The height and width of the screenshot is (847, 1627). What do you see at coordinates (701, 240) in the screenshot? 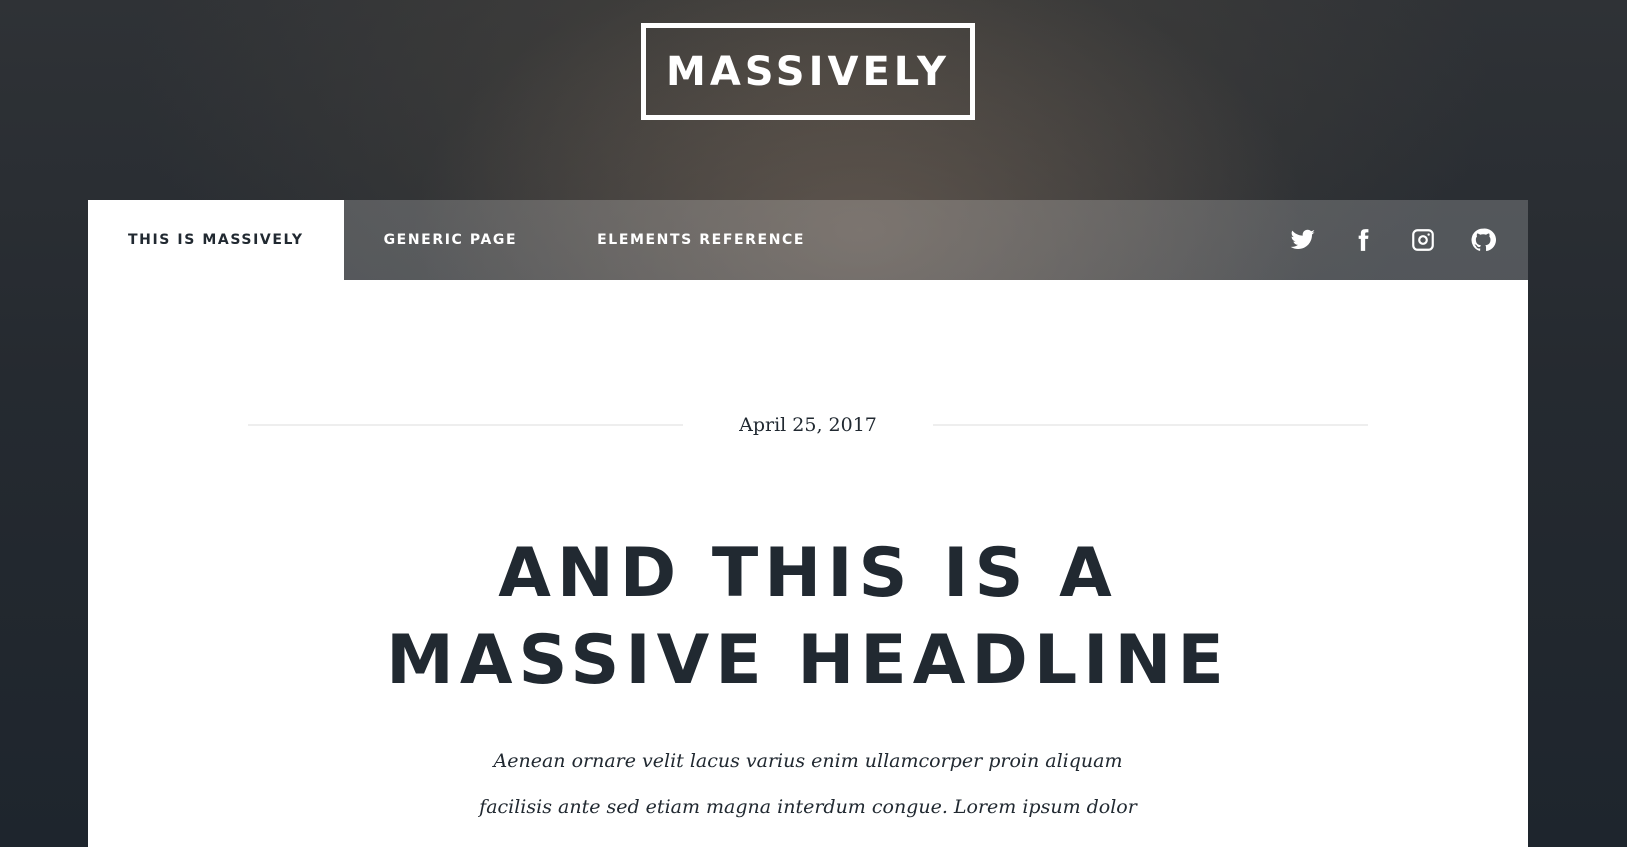
I see `nav-link-elements-reference: ELEMENTS REFERENCE` at bounding box center [701, 240].